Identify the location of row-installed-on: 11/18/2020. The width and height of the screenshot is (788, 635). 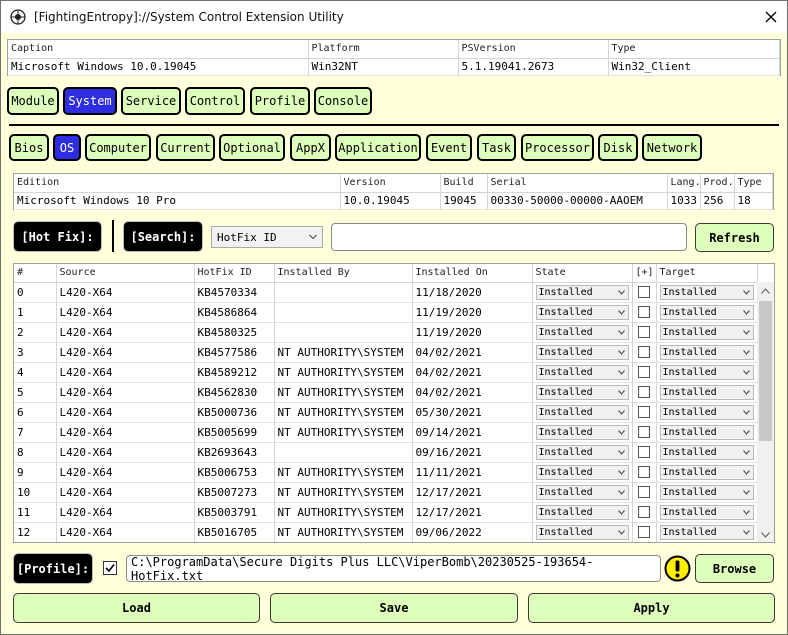
(472, 292).